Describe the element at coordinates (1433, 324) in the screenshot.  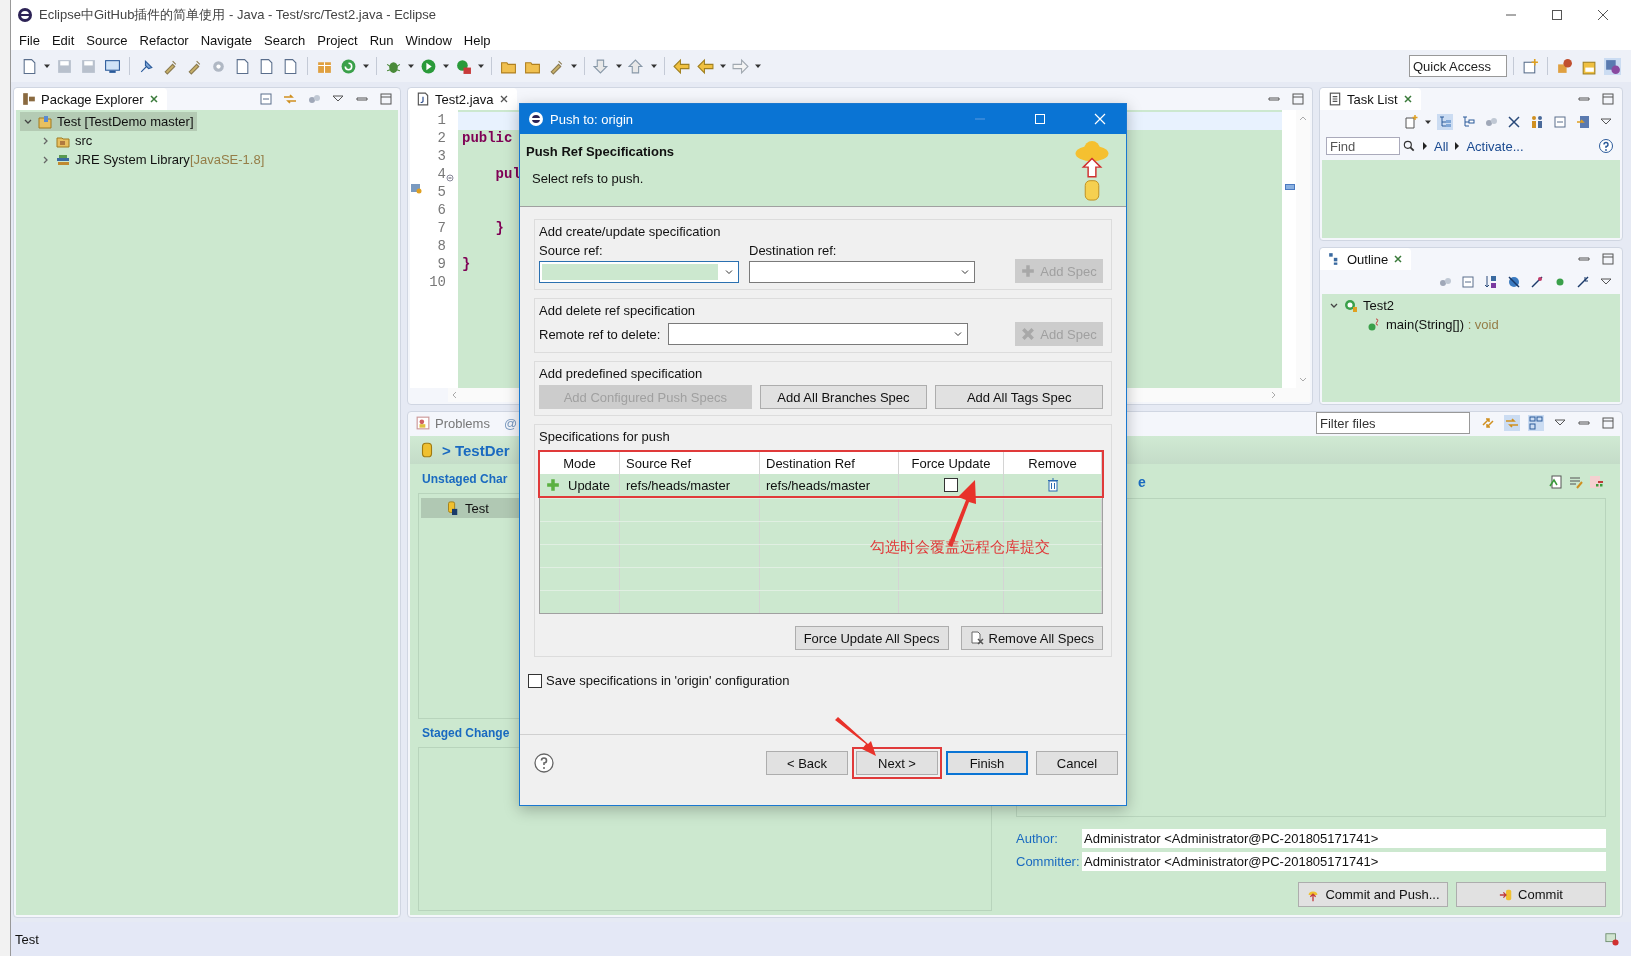
I see `tree-item: main(String[]) : void` at that location.